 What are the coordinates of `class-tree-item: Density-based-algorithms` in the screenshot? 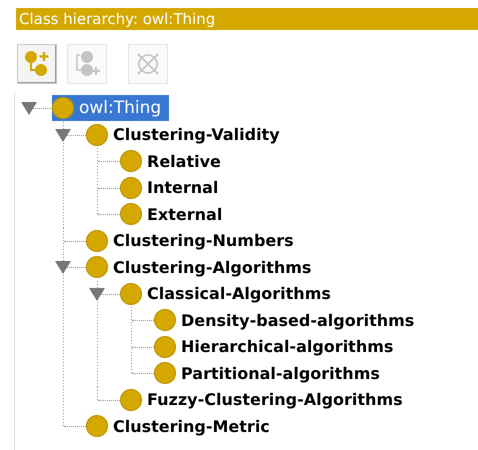 It's located at (288, 320).